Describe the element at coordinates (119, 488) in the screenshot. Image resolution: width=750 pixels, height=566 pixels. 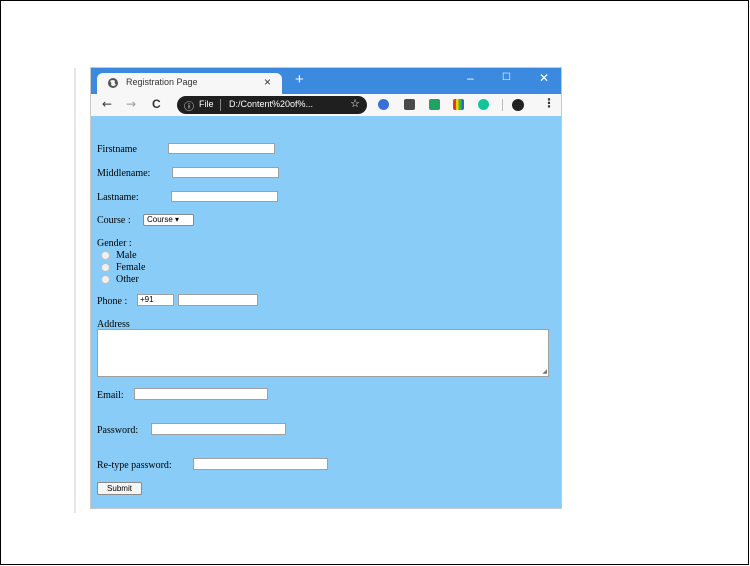
I see `submit-button: Submit` at that location.